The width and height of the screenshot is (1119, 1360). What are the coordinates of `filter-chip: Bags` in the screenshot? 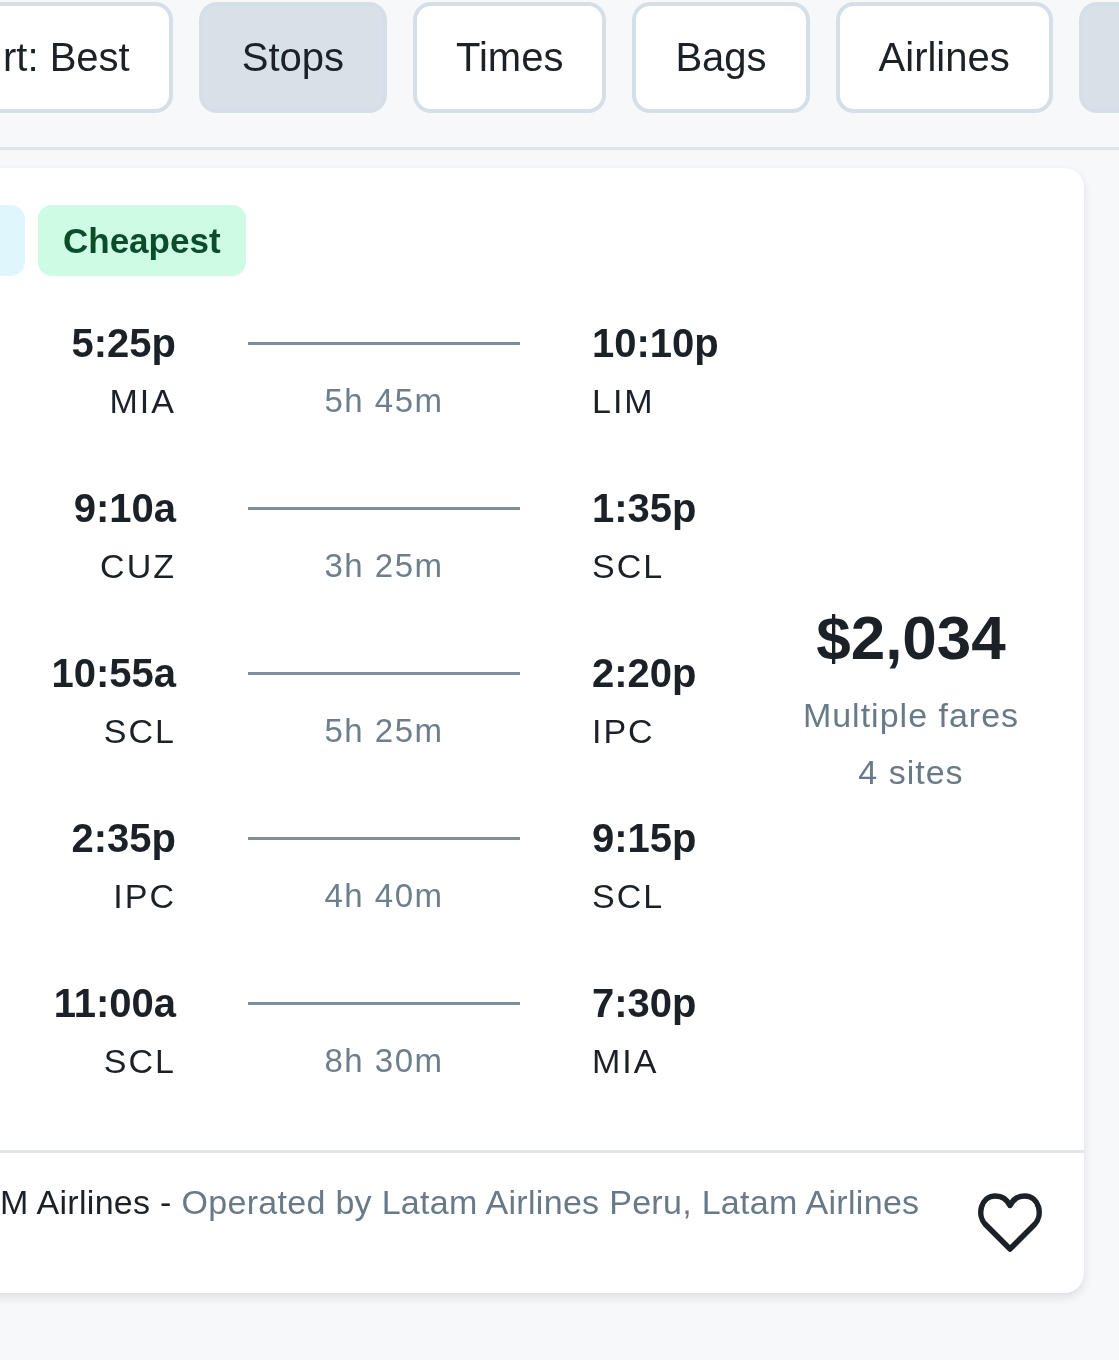 It's located at (721, 57).